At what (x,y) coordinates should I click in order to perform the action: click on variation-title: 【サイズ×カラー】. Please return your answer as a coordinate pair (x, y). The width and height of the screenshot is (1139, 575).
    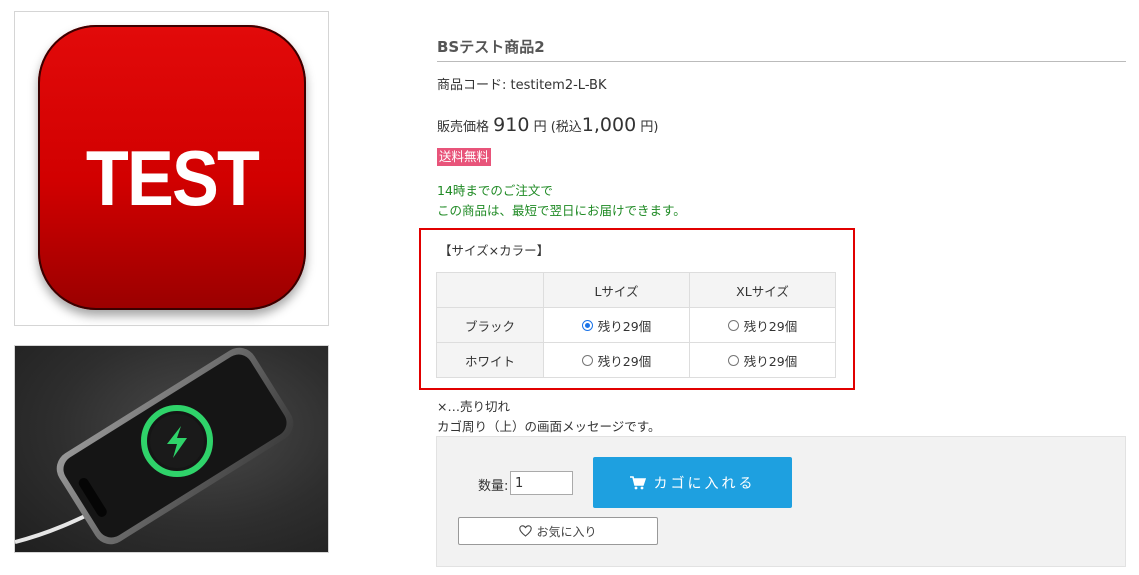
    Looking at the image, I should click on (494, 250).